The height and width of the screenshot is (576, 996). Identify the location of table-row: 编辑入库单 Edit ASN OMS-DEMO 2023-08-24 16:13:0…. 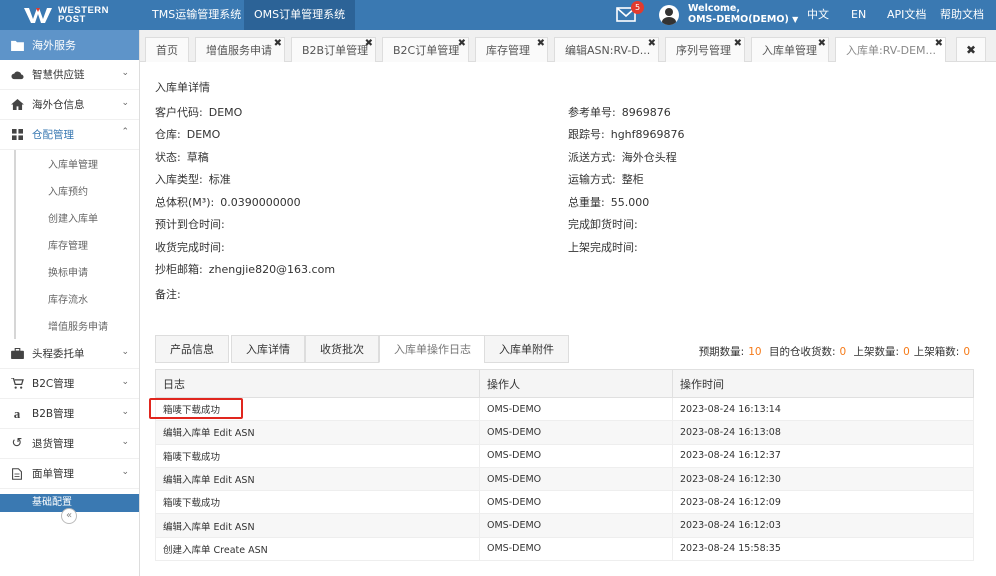
(564, 432).